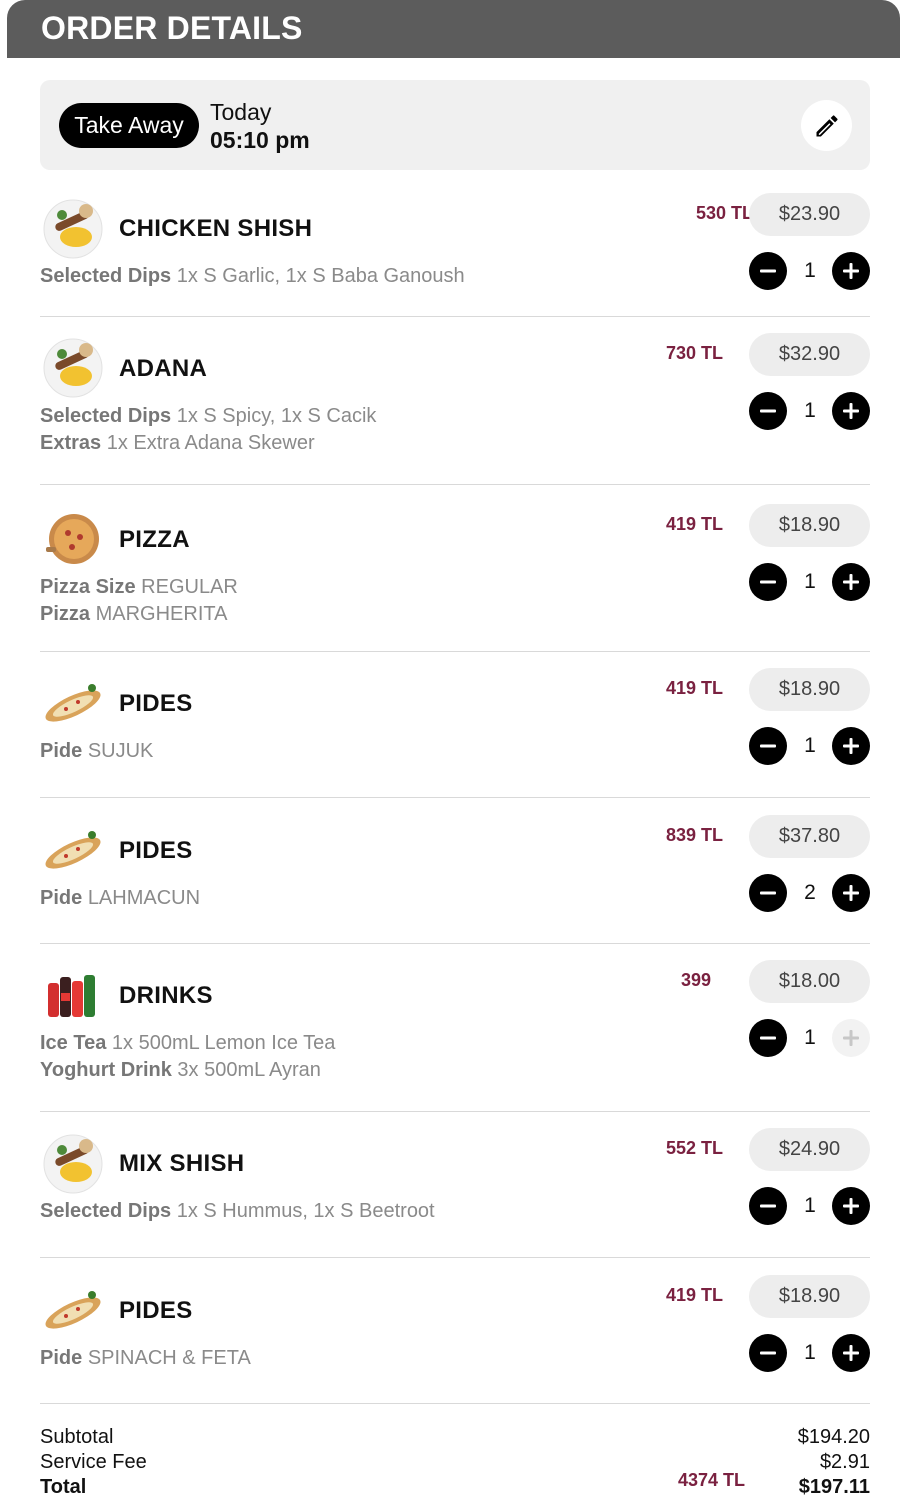 The image size is (900, 1503). Describe the element at coordinates (172, 28) in the screenshot. I see `page-title: ORDER DETAILS` at that location.